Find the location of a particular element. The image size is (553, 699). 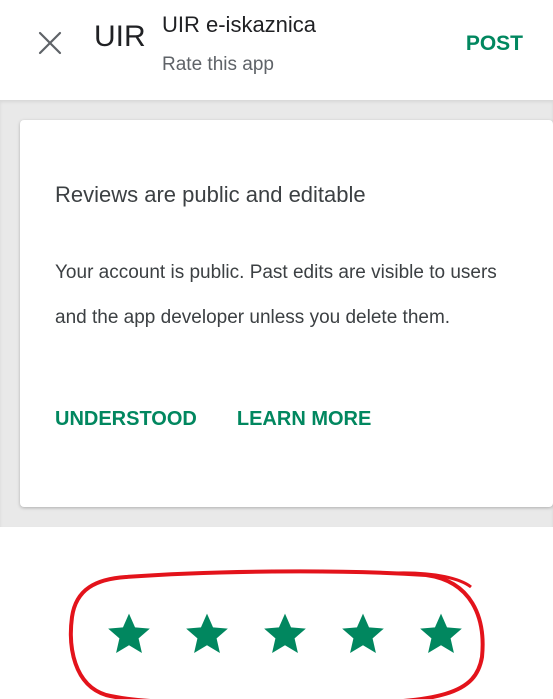

top-app-bar: UIR UIR e-iskaznica Rate this app POST is located at coordinates (276, 50).